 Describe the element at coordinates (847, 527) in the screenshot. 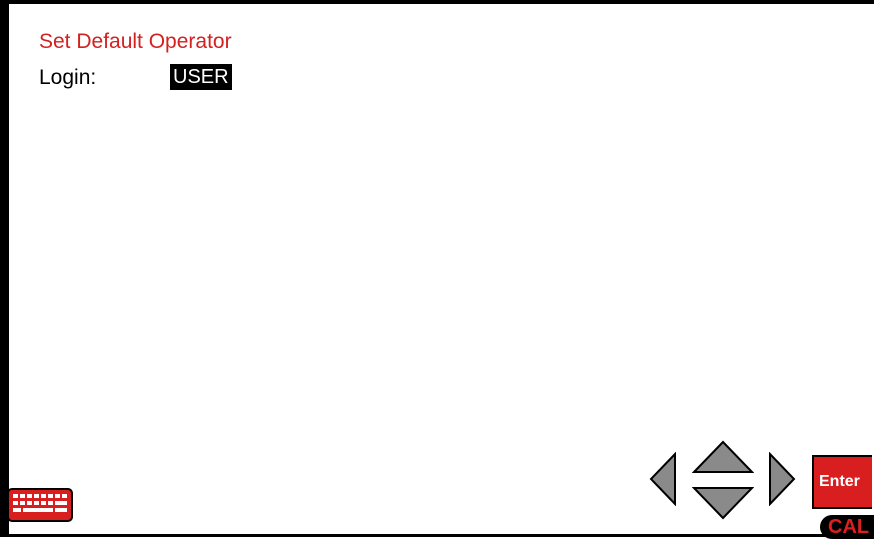

I see `cal-button: CAL` at that location.